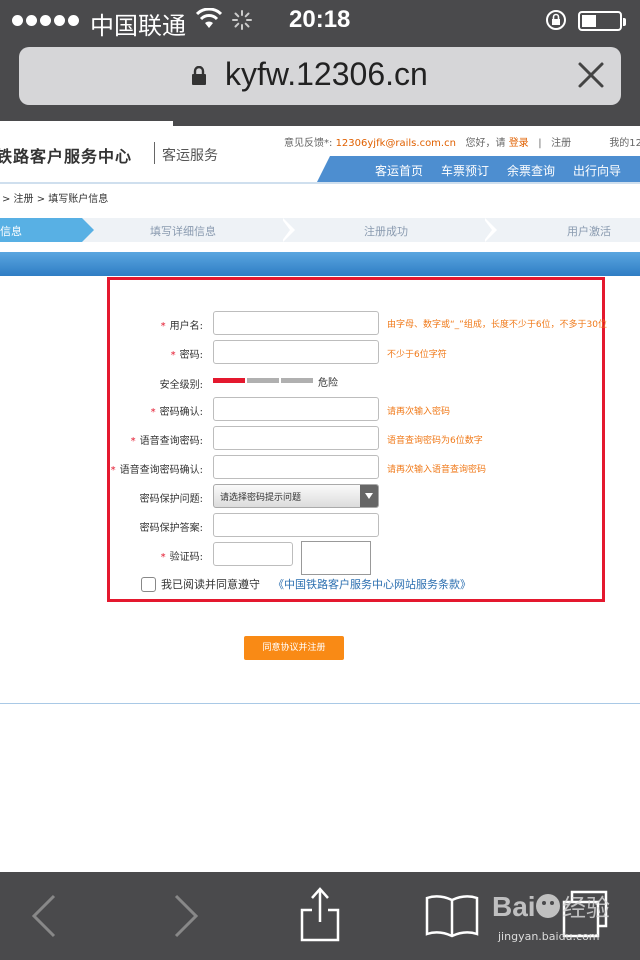 The image size is (640, 960). What do you see at coordinates (242, 22) in the screenshot?
I see `loading-spinner-icon` at bounding box center [242, 22].